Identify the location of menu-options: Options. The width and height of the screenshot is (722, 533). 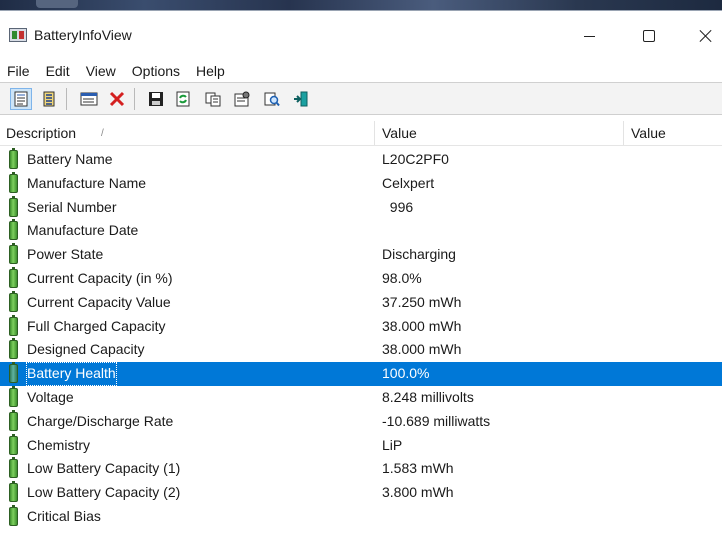
(157, 71).